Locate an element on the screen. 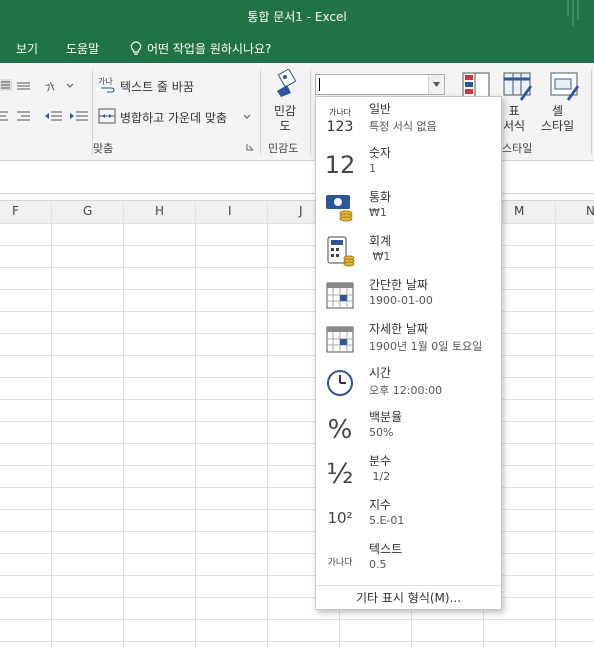 This screenshot has height=647, width=594. format-example: 1/2 is located at coordinates (380, 476).